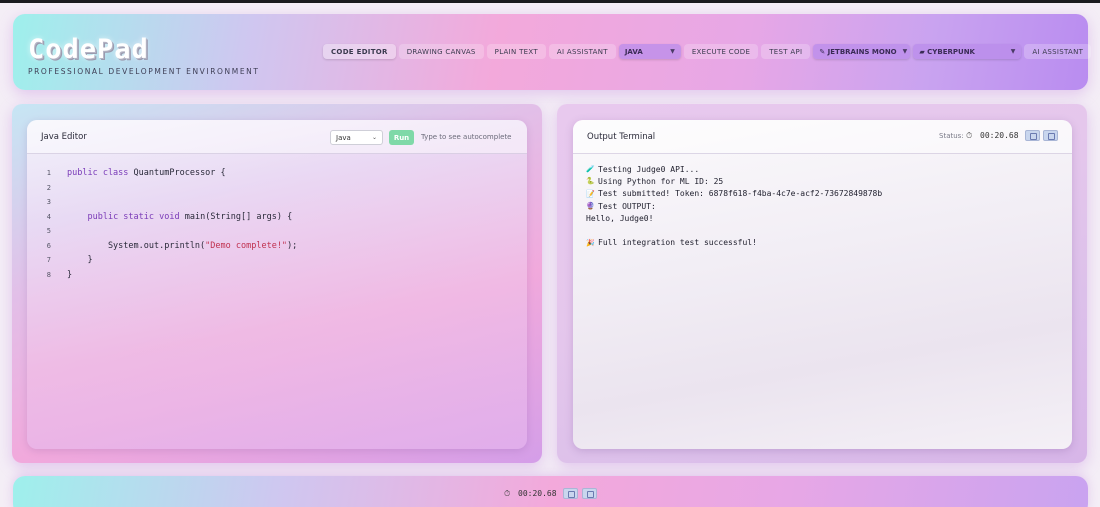 This screenshot has height=507, width=1100. What do you see at coordinates (823, 51) in the screenshot?
I see `font-icon: ✎` at bounding box center [823, 51].